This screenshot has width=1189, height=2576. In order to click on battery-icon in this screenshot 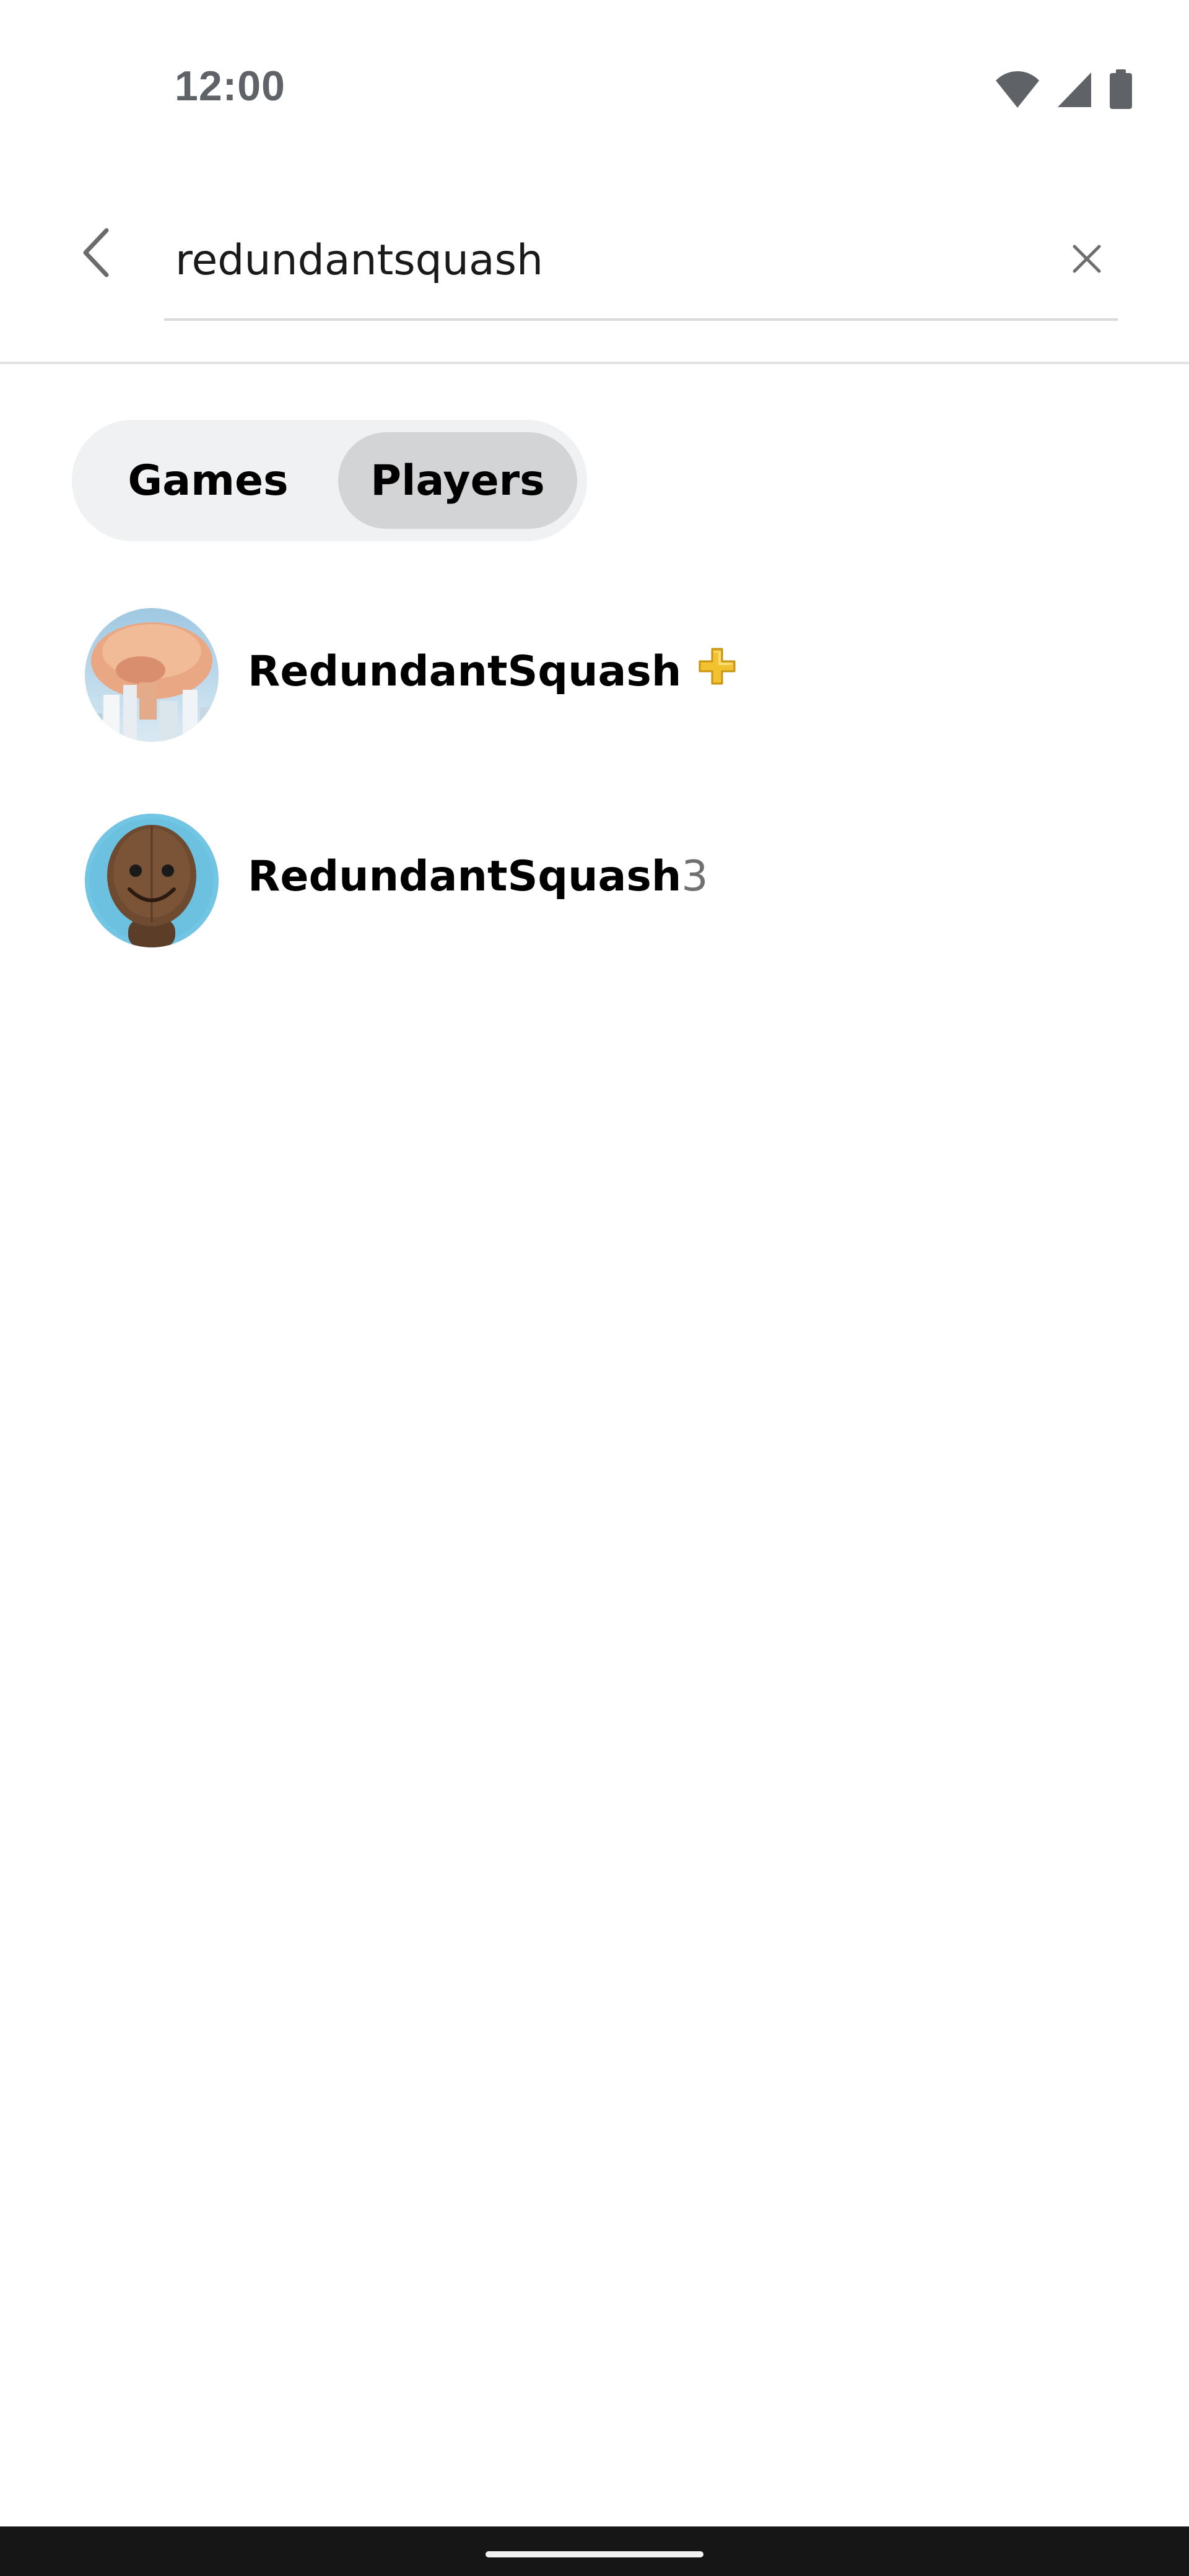, I will do `click(1120, 89)`.